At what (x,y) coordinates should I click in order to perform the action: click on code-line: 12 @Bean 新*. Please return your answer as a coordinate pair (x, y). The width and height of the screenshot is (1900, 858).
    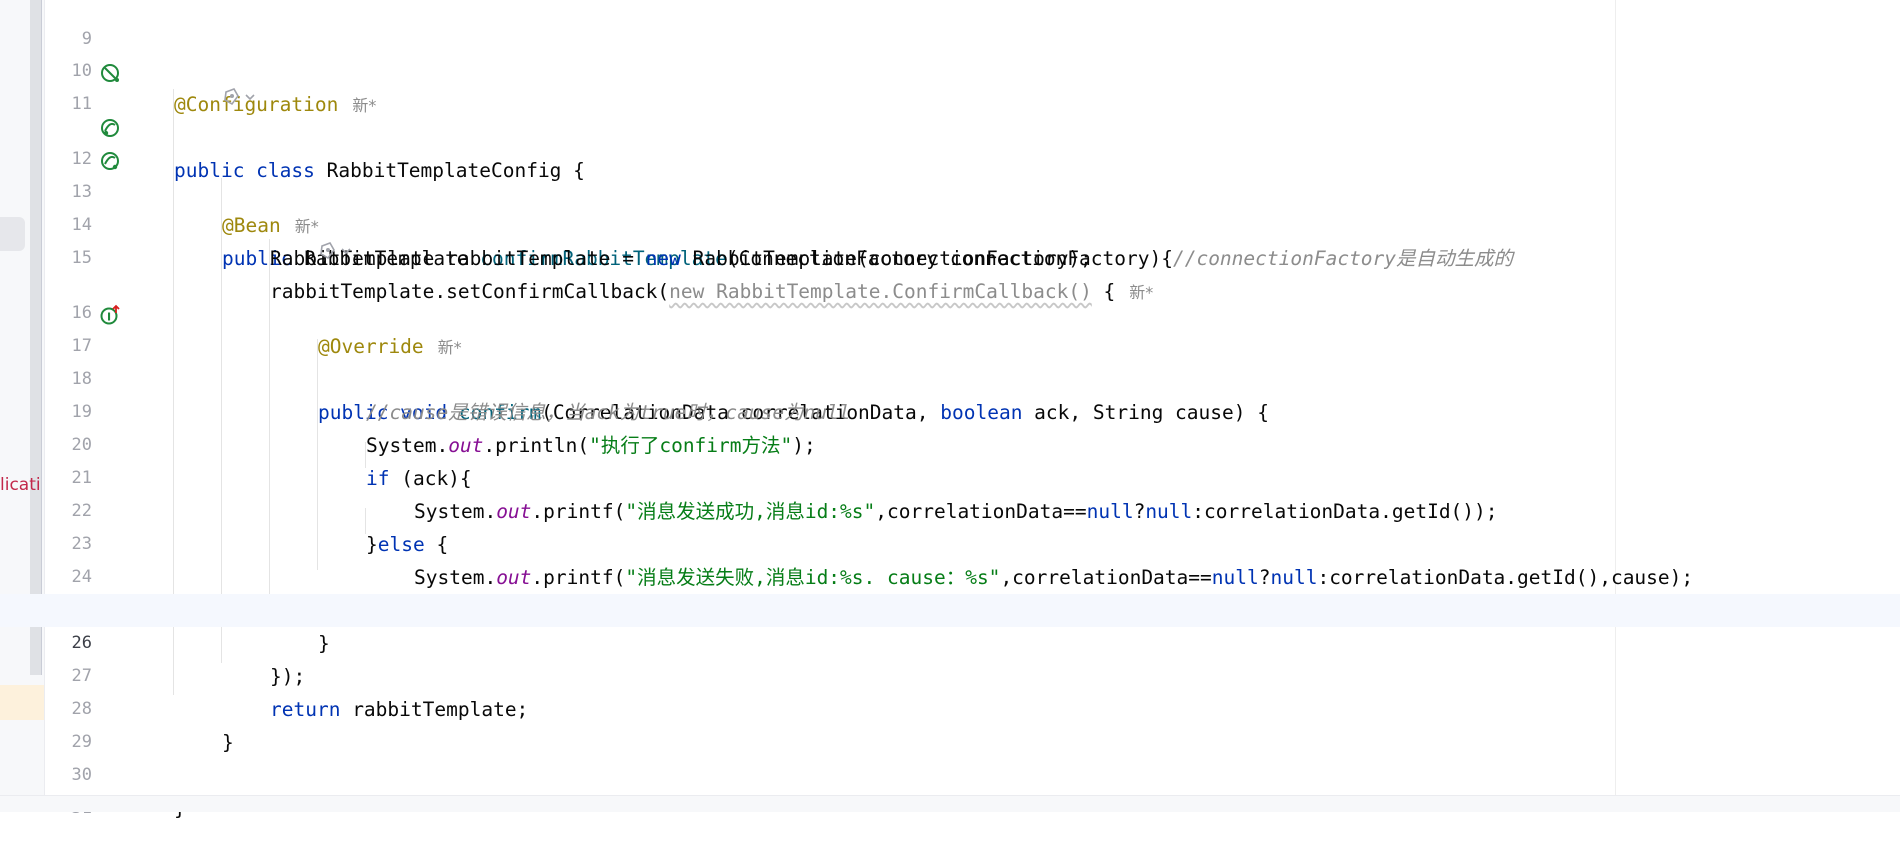
    Looking at the image, I should click on (950, 173).